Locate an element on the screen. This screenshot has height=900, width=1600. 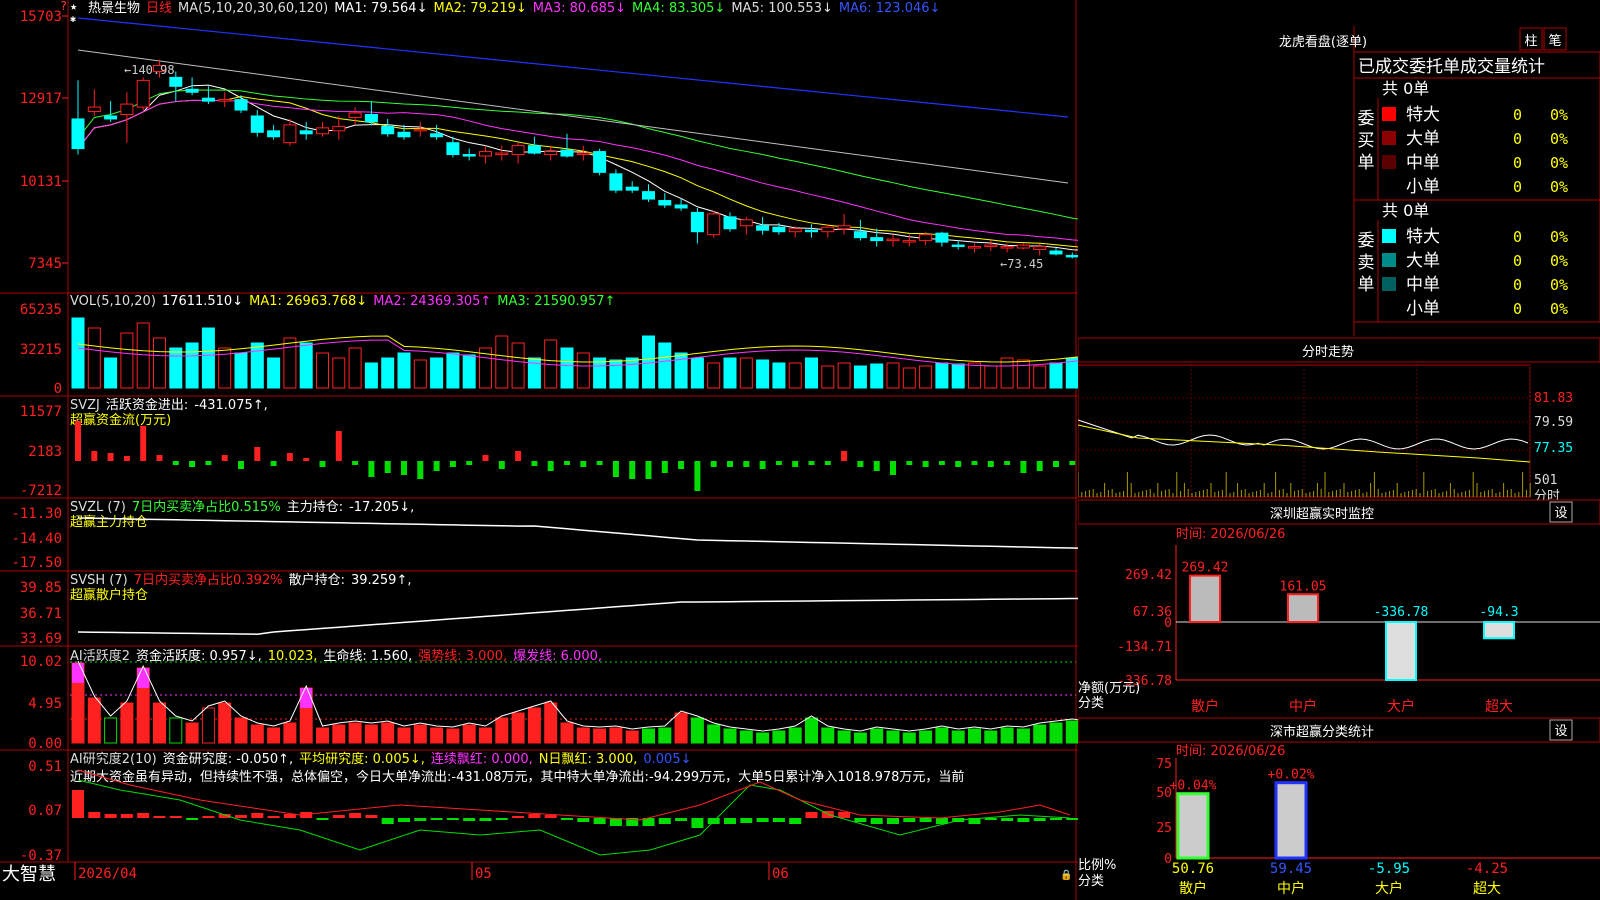
class-bar-top-label: +0.04% is located at coordinates (1193, 786).